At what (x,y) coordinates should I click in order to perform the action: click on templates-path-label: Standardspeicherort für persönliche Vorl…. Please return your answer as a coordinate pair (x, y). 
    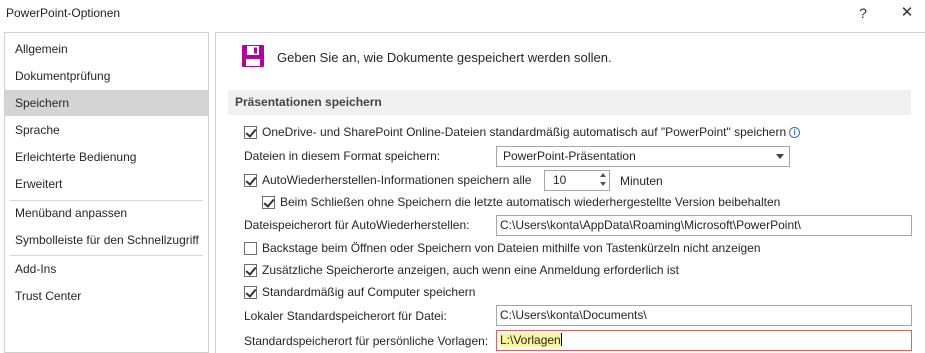
    Looking at the image, I should click on (366, 341).